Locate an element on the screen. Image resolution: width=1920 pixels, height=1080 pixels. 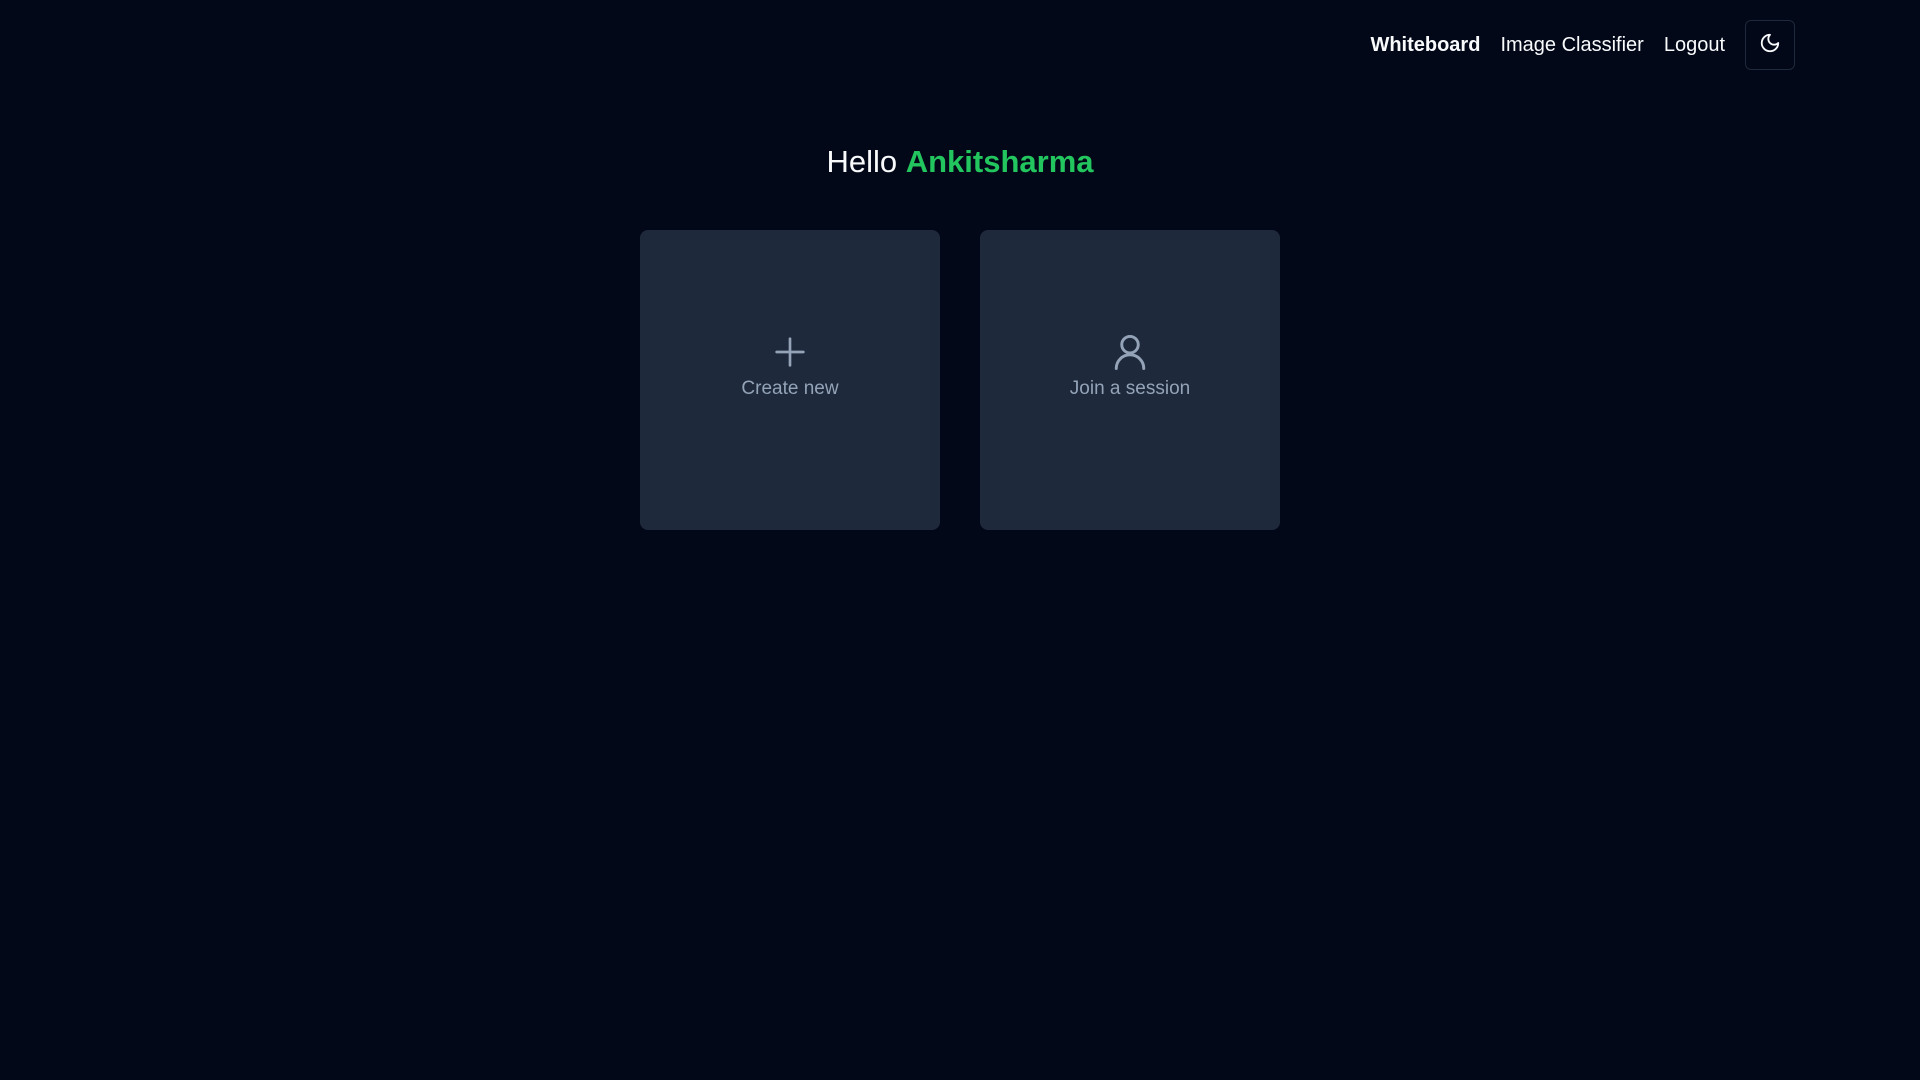
create-new-label: Create new is located at coordinates (790, 388).